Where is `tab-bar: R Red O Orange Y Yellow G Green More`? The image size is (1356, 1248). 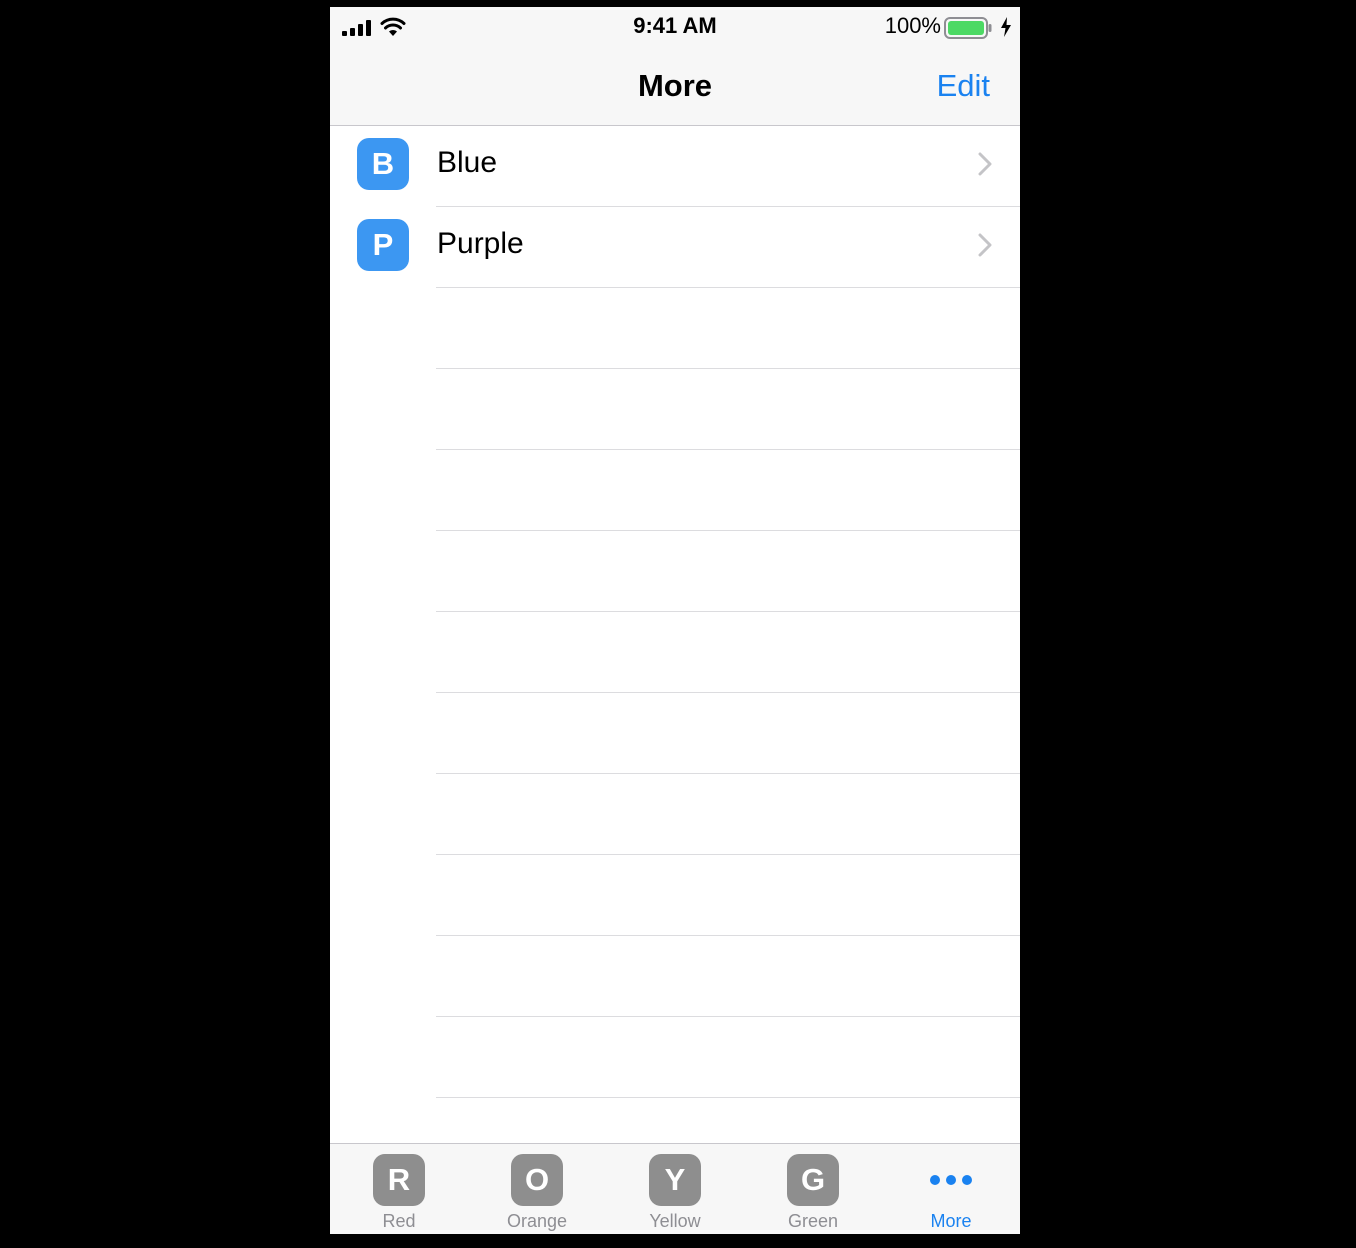 tab-bar: R Red O Orange Y Yellow G Green More is located at coordinates (675, 1188).